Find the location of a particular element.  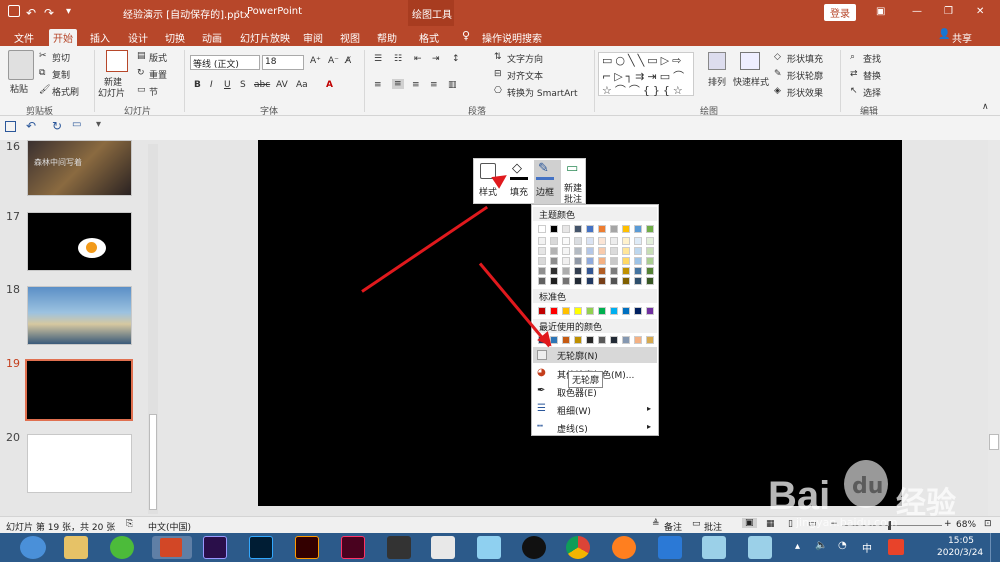

minimize-button: — is located at coordinates (917, 11).